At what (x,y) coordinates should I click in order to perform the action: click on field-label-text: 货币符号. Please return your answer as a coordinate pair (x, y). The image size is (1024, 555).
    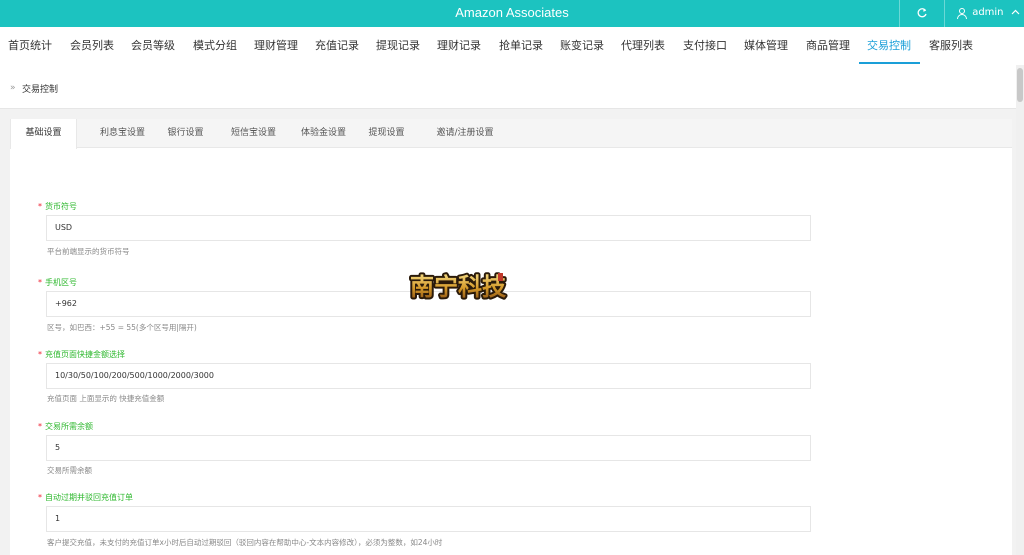
    Looking at the image, I should click on (61, 206).